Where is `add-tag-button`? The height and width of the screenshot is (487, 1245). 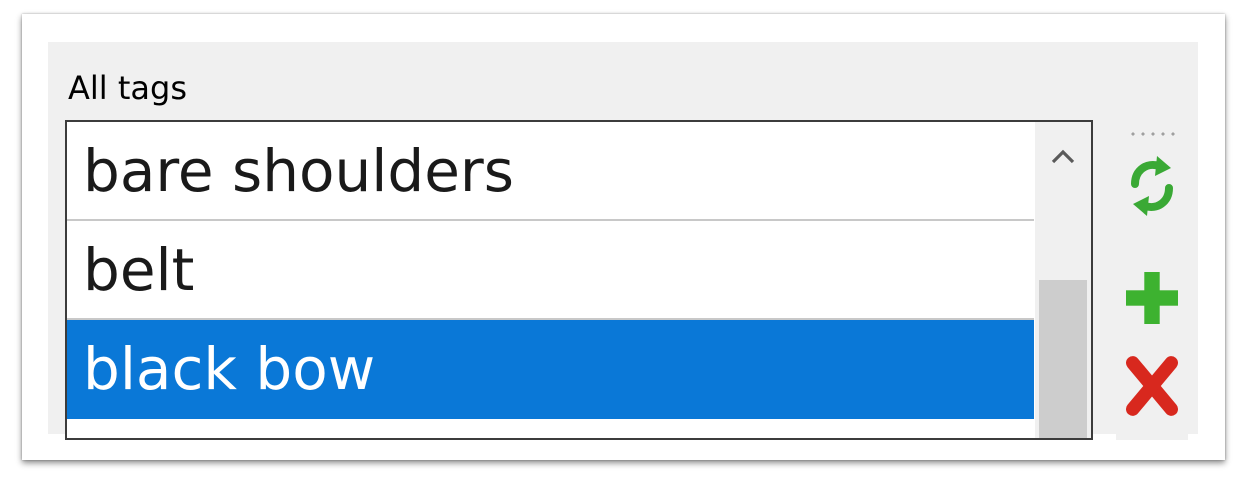
add-tag-button is located at coordinates (1152, 298).